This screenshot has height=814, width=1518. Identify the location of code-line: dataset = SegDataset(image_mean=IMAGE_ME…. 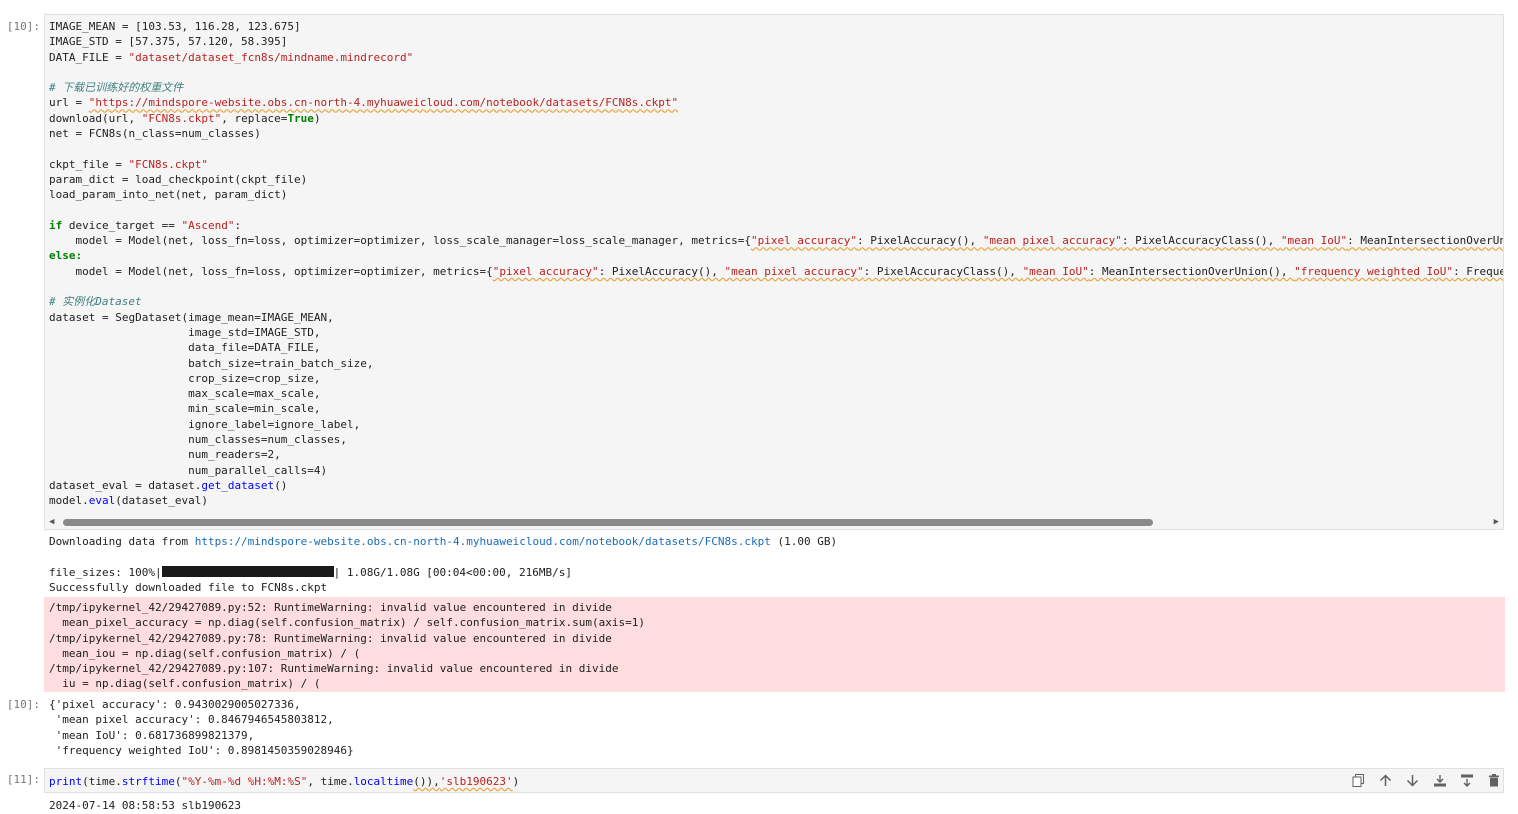
(191, 317).